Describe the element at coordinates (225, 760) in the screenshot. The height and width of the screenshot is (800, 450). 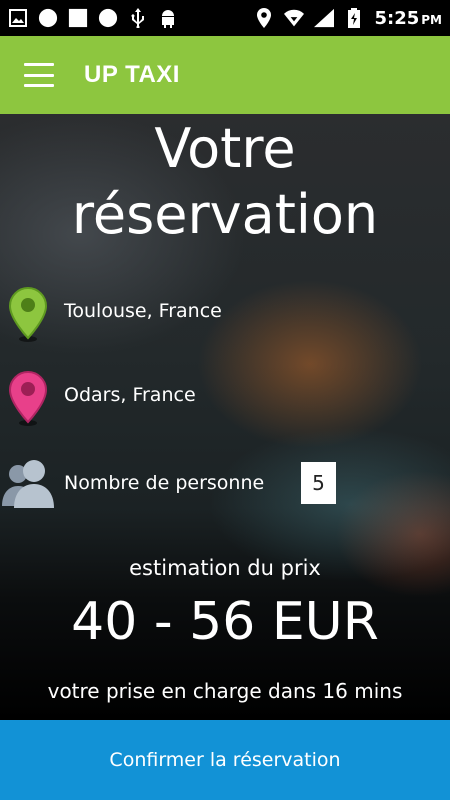
I see `confirm-button: Confirmer la réservation` at that location.